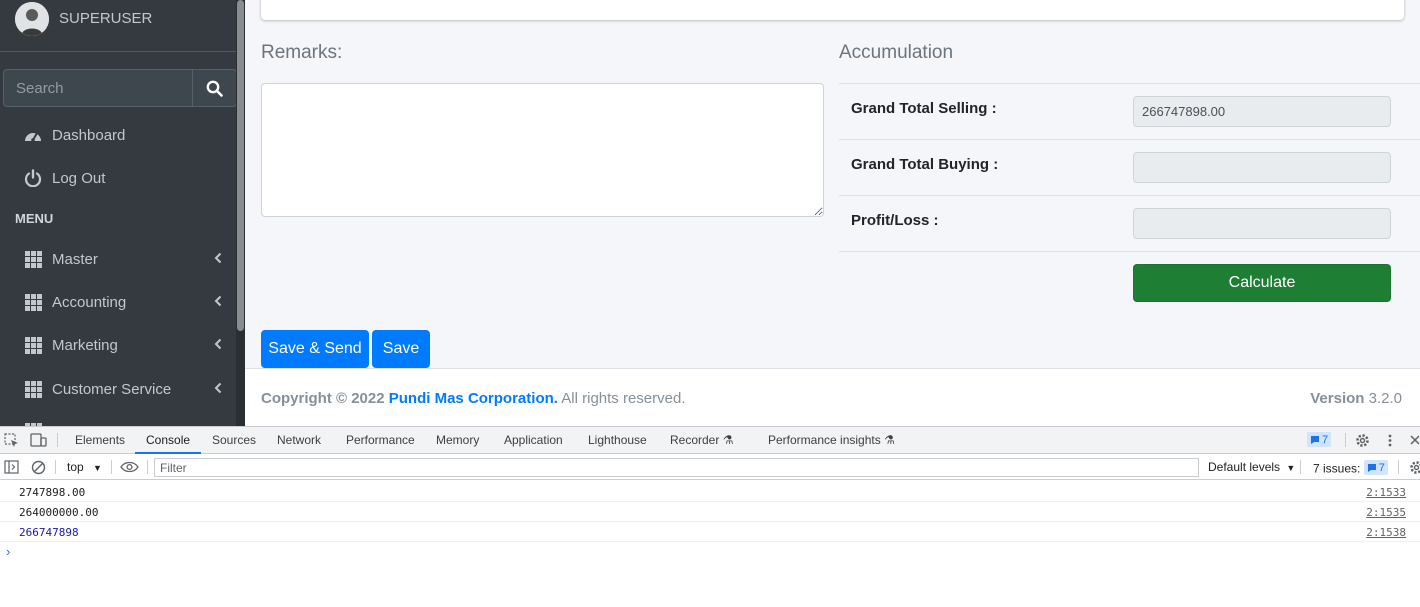 Image resolution: width=1420 pixels, height=607 pixels. What do you see at coordinates (33, 135) in the screenshot?
I see `tachometer-icon` at bounding box center [33, 135].